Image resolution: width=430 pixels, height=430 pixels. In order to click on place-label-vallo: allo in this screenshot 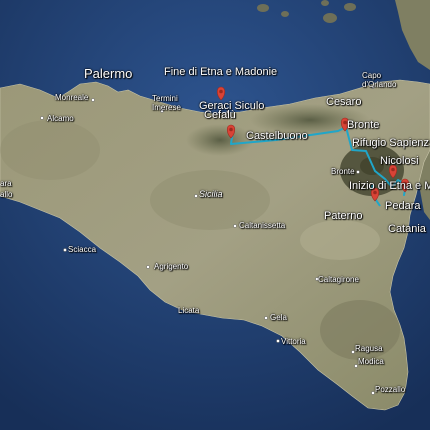, I will do `click(6, 194)`.